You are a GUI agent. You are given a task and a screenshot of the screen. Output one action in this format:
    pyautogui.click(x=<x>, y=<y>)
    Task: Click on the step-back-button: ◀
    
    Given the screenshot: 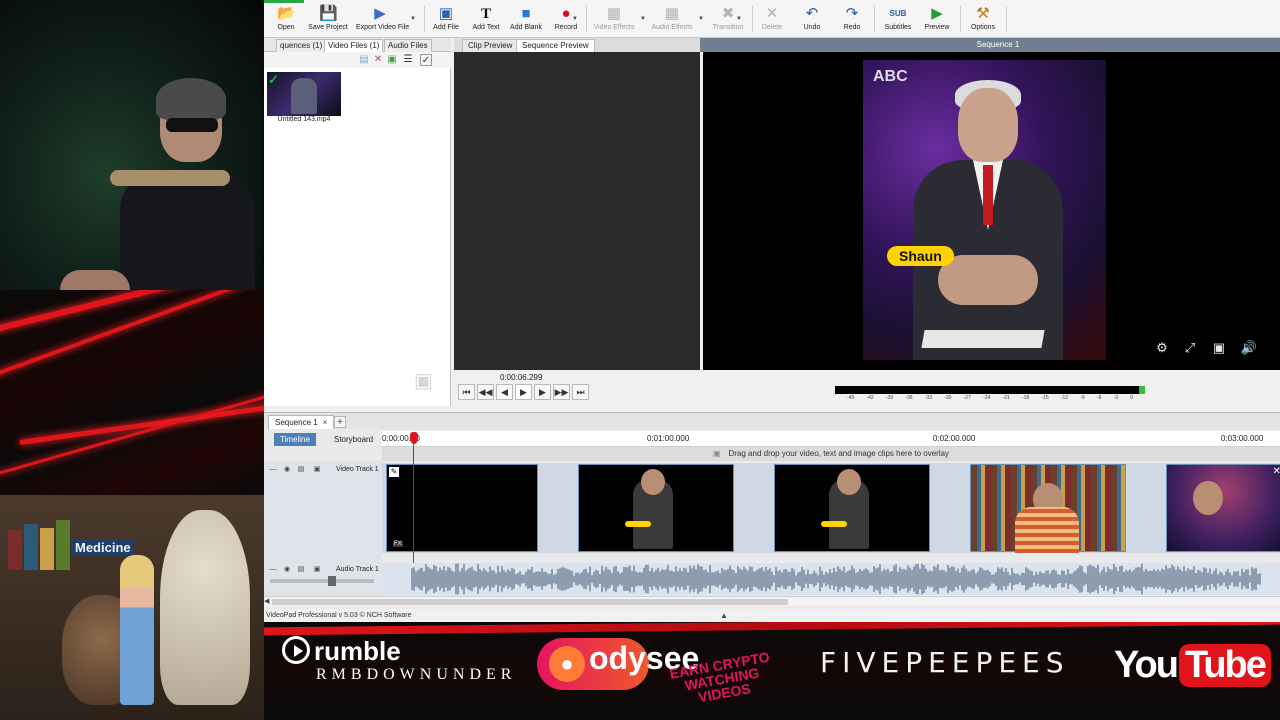 What is the action you would take?
    pyautogui.click(x=504, y=392)
    